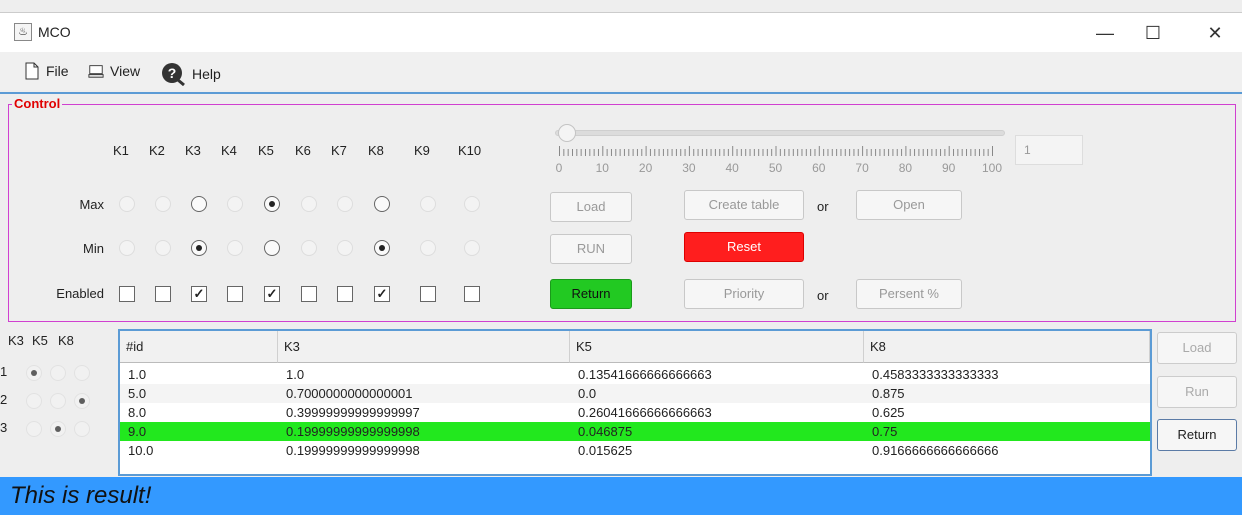 Image resolution: width=1242 pixels, height=515 pixels. I want to click on weights-row-number: 1, so click(4, 371).